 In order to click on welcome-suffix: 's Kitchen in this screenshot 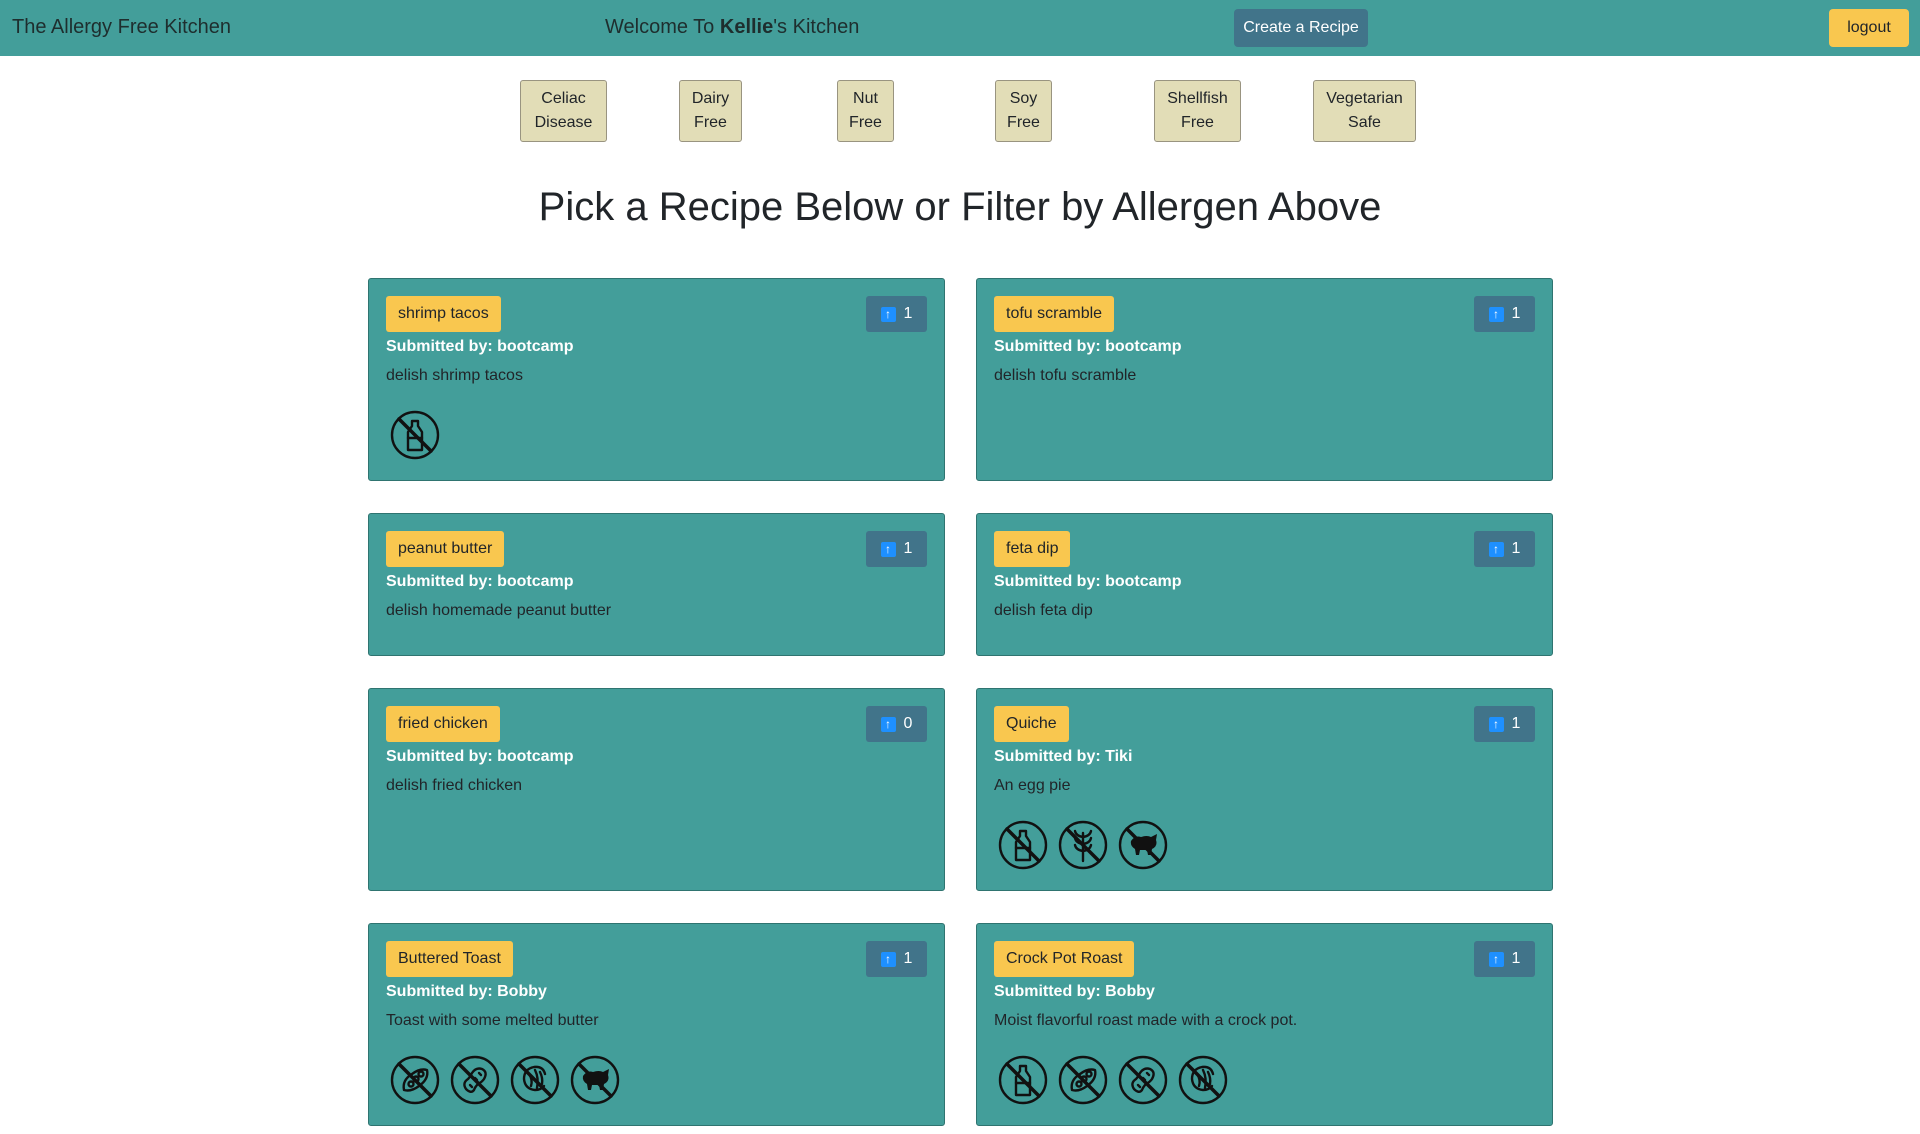, I will do `click(816, 27)`.